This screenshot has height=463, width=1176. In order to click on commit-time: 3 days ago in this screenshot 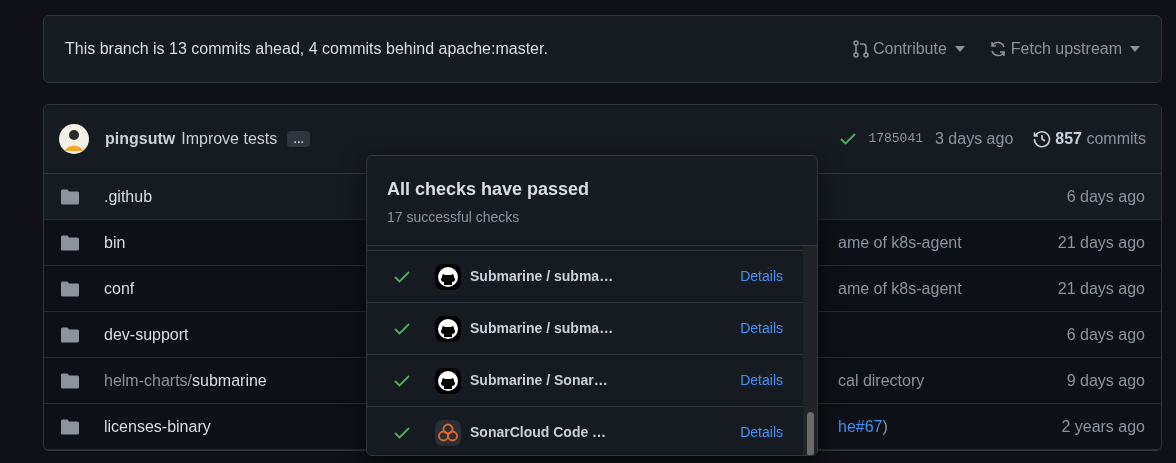, I will do `click(974, 139)`.